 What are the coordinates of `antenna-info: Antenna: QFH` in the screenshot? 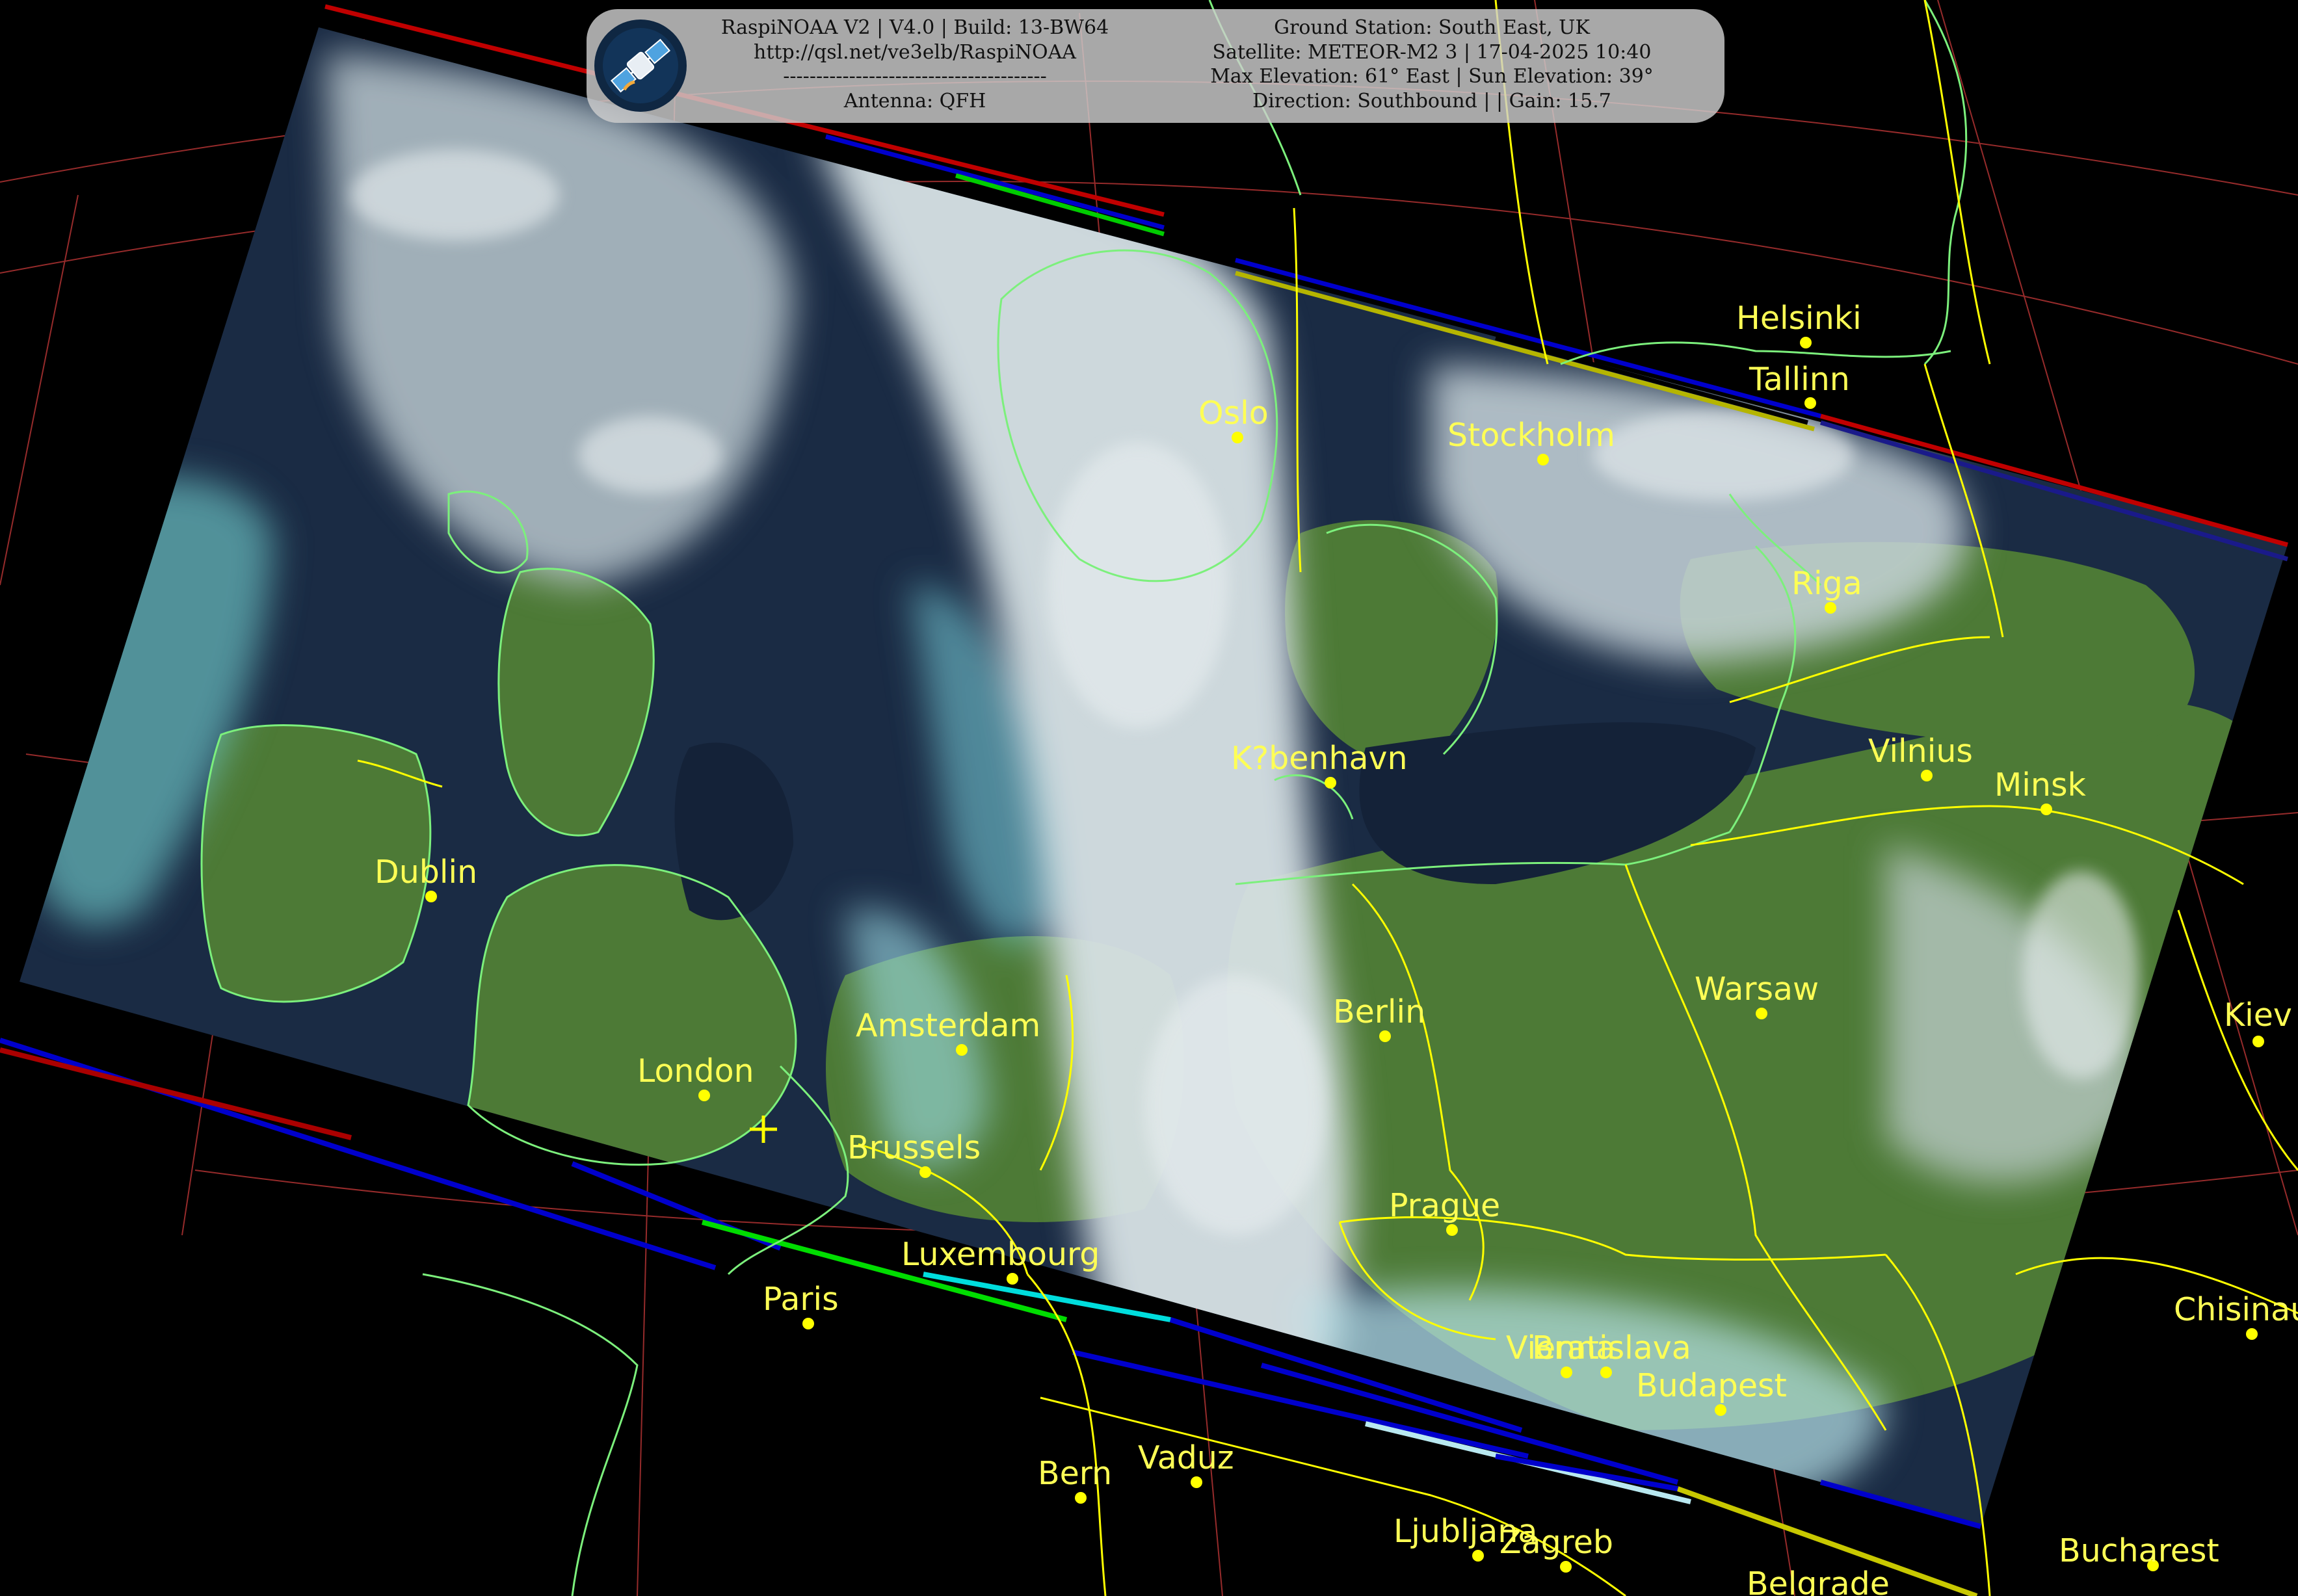 It's located at (915, 100).